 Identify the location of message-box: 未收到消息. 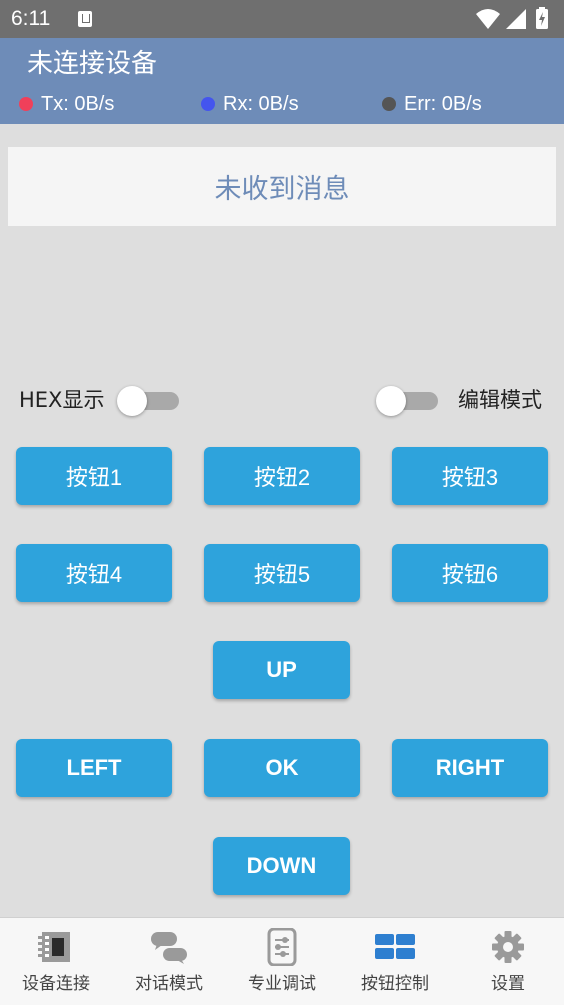
(282, 186).